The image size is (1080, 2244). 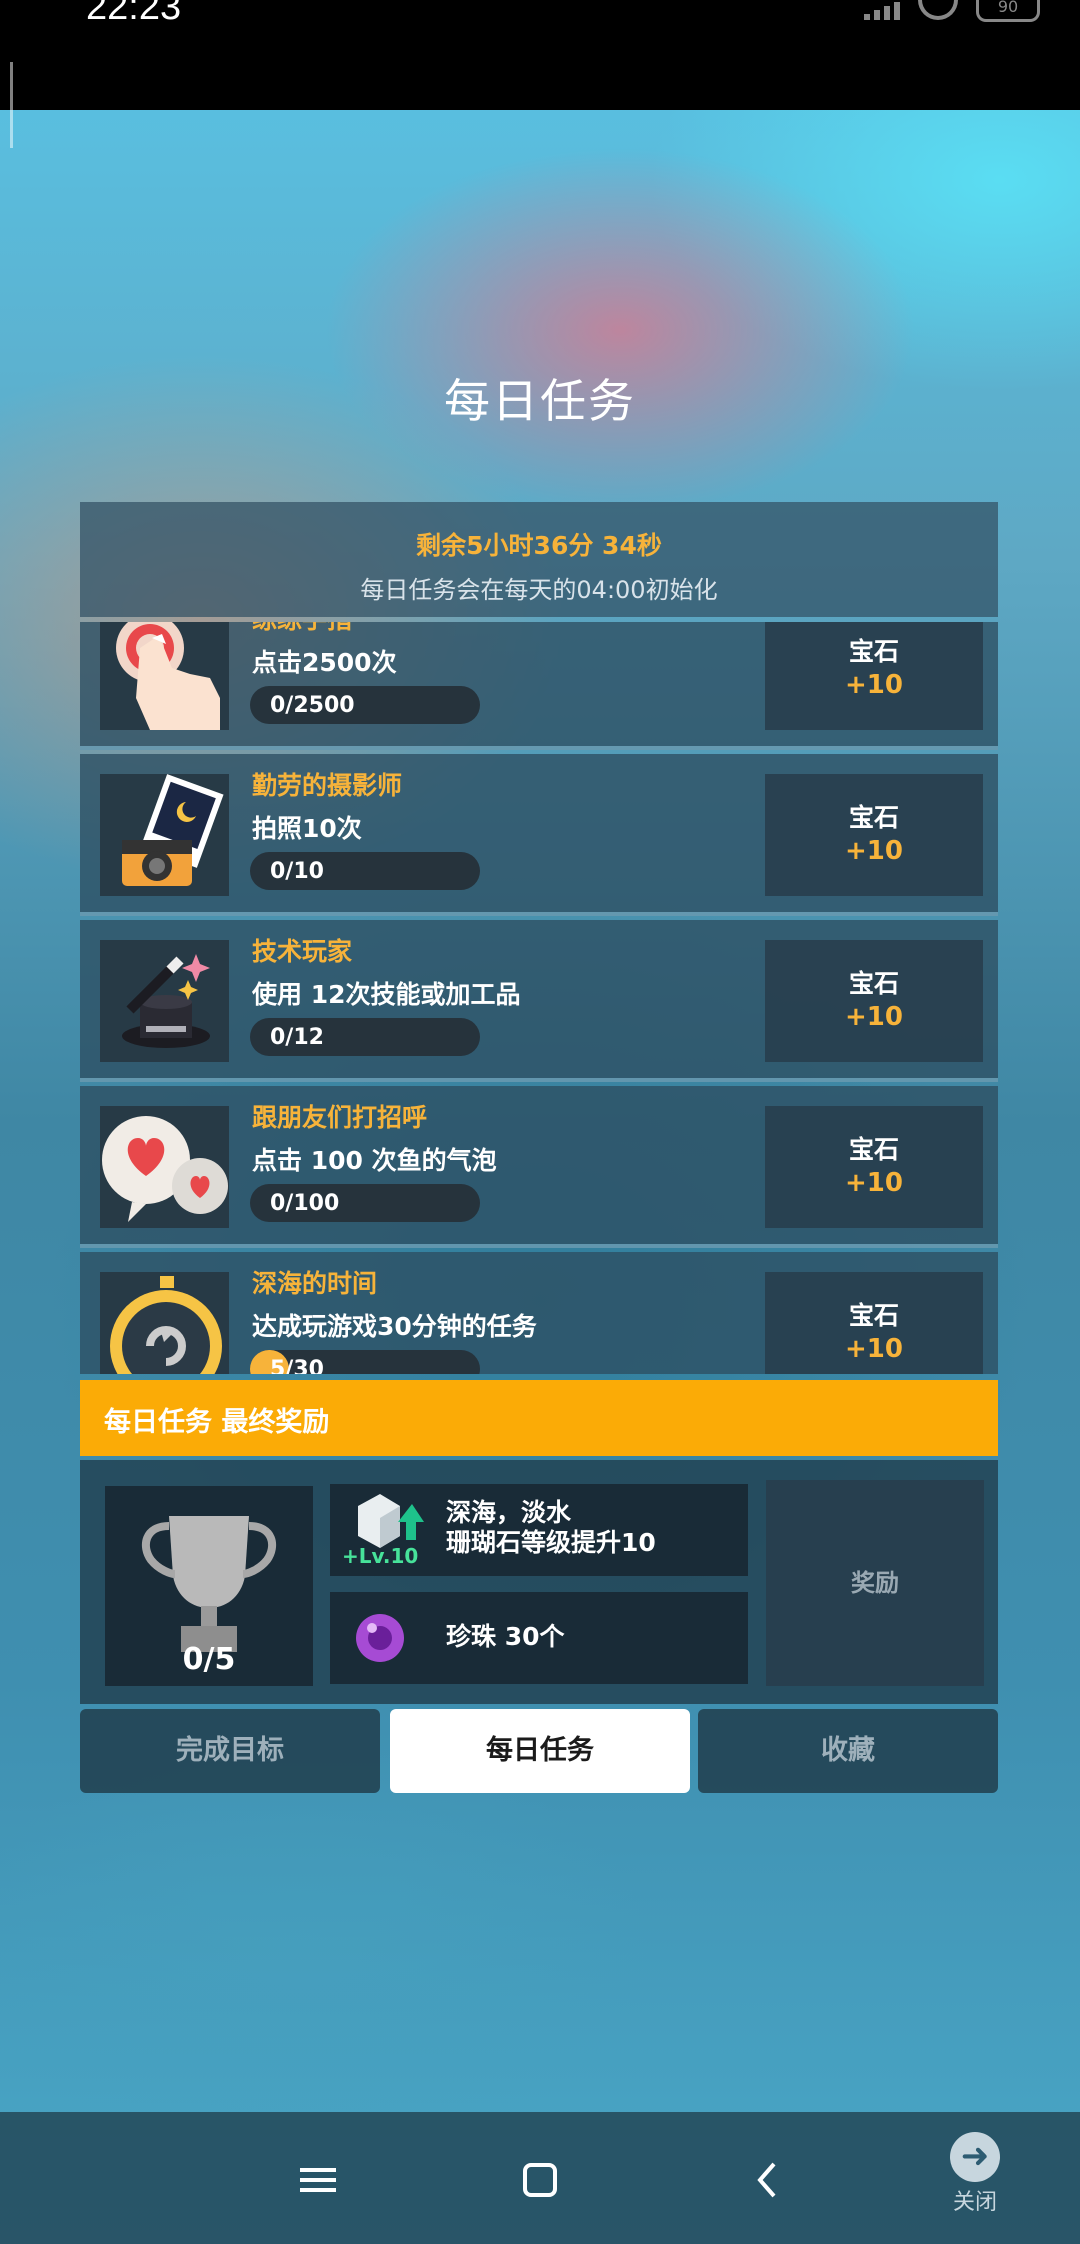 I want to click on navigation-bar: ➜ 关闭, so click(x=540, y=2178).